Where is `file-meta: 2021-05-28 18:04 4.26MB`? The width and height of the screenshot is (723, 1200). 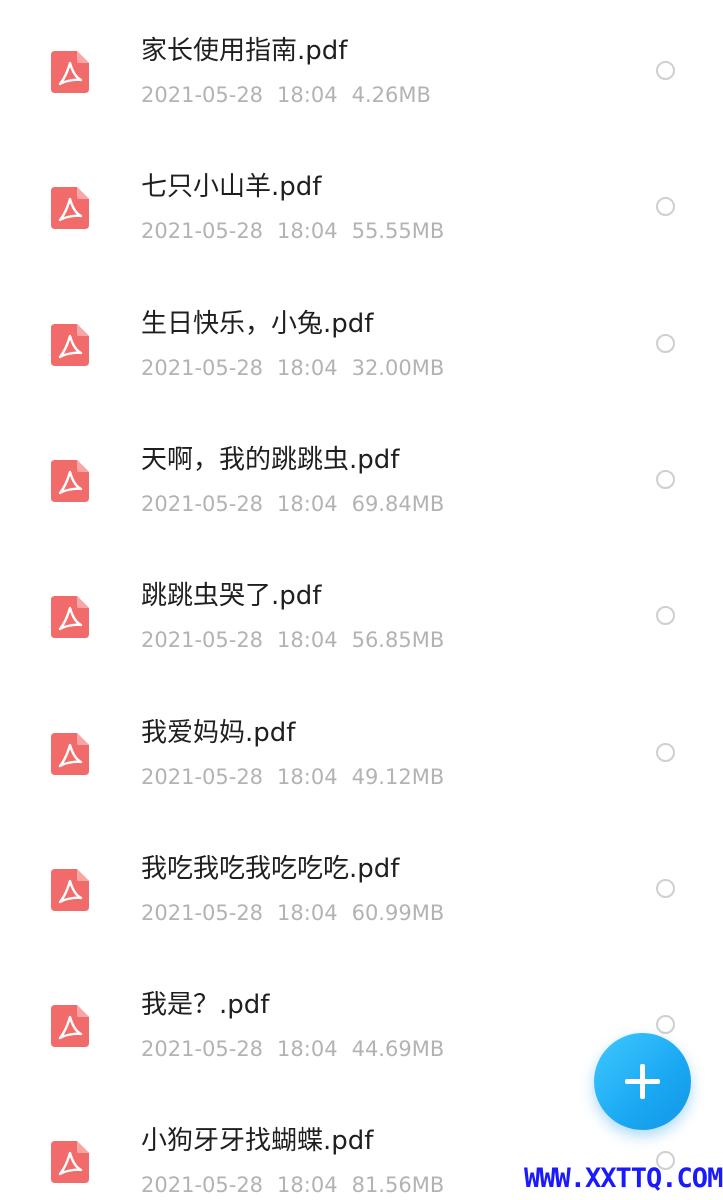 file-meta: 2021-05-28 18:04 4.26MB is located at coordinates (286, 95).